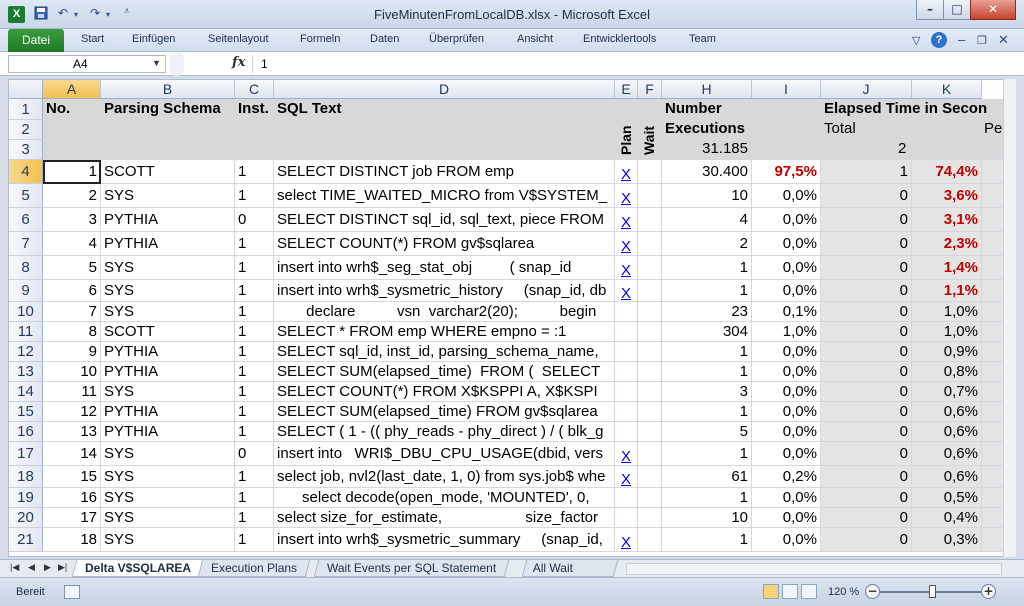  What do you see at coordinates (26, 352) in the screenshot?
I see `row-header: 12` at bounding box center [26, 352].